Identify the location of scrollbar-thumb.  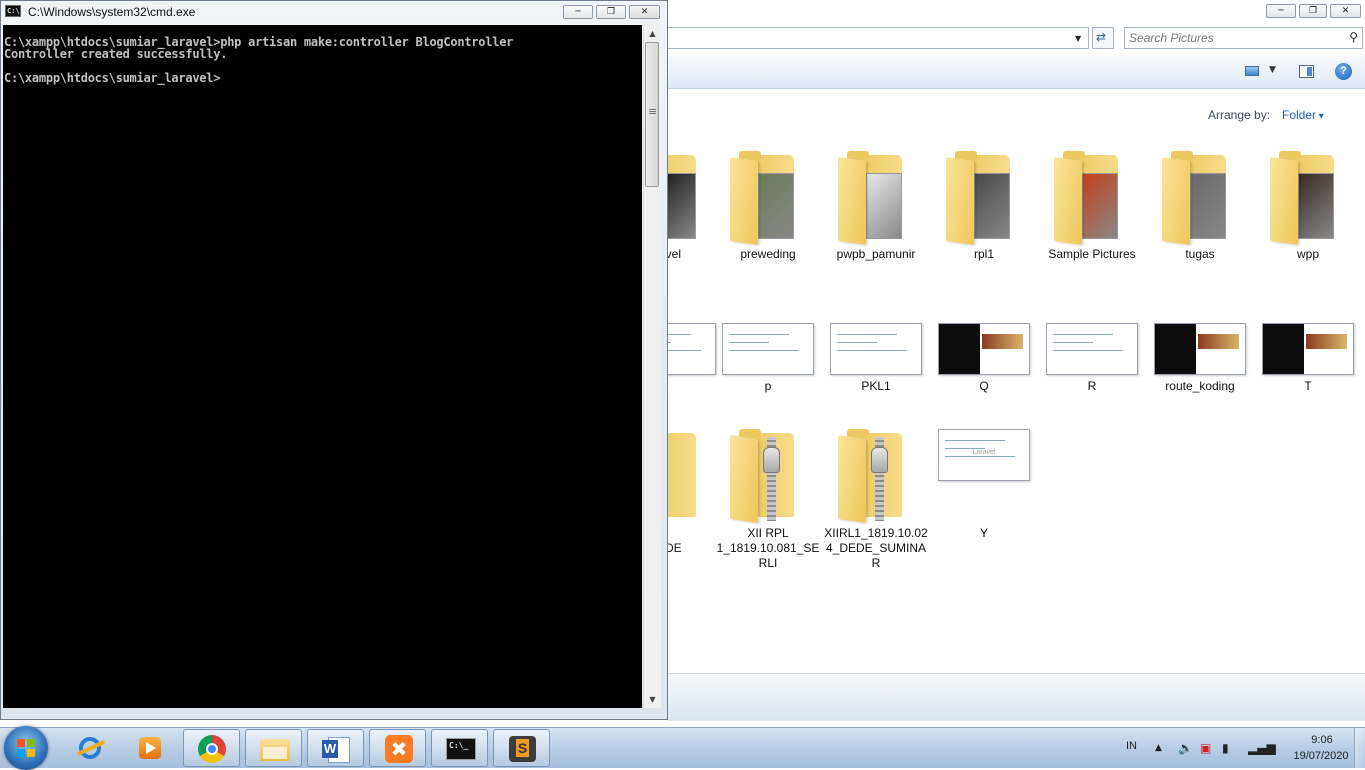
(652, 114).